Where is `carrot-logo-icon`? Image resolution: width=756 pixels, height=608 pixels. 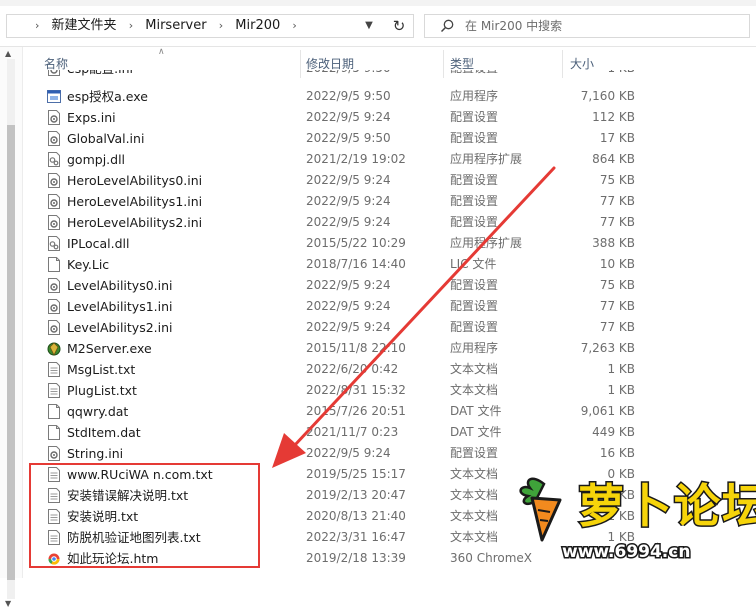
carrot-logo-icon is located at coordinates (540, 509).